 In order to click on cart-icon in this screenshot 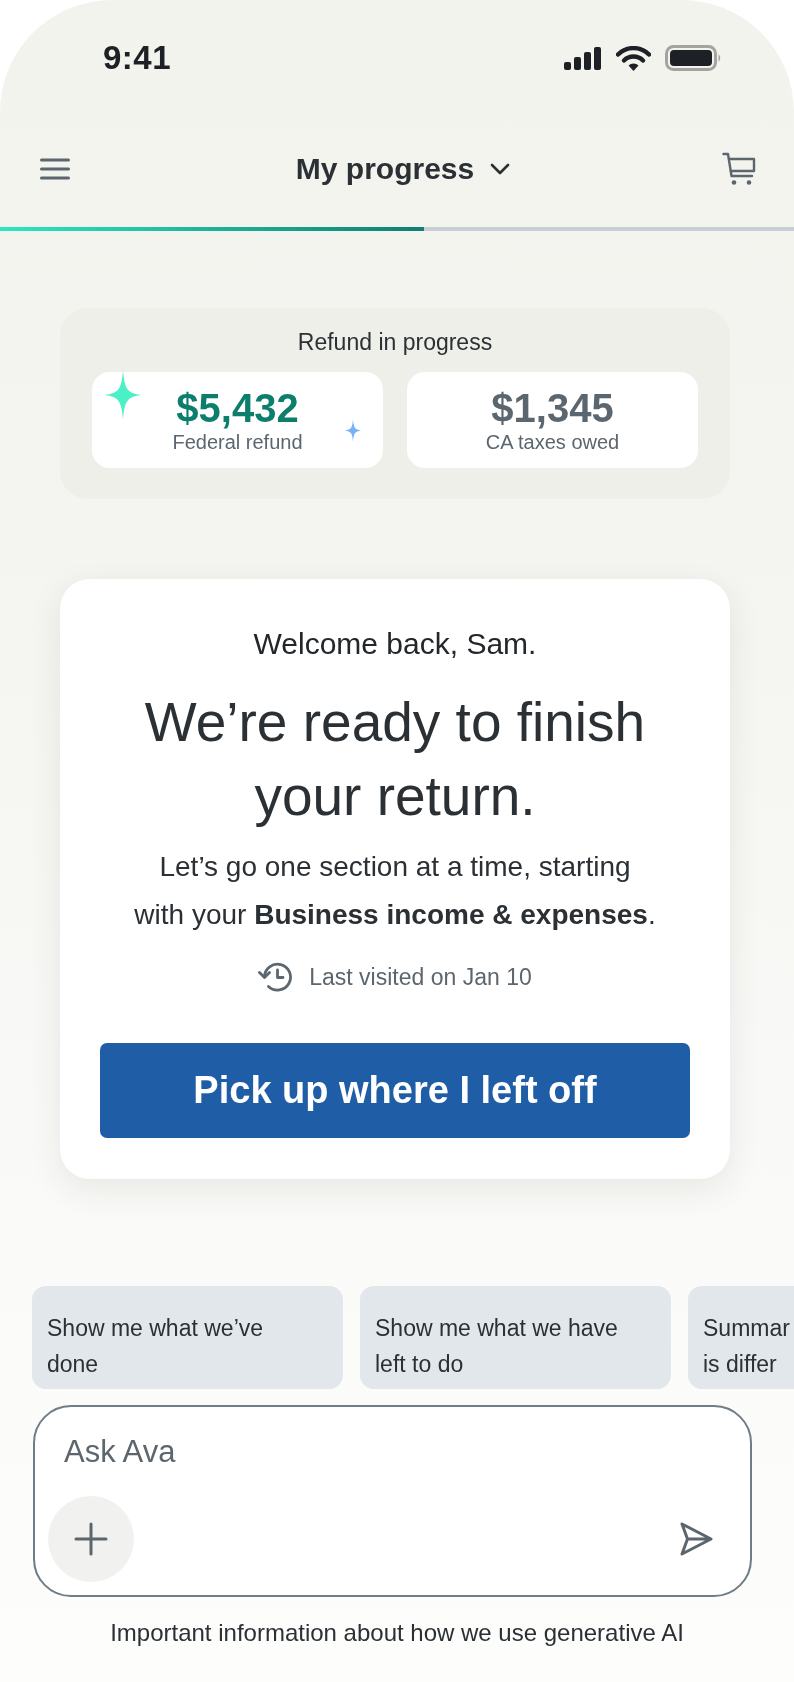, I will do `click(739, 168)`.